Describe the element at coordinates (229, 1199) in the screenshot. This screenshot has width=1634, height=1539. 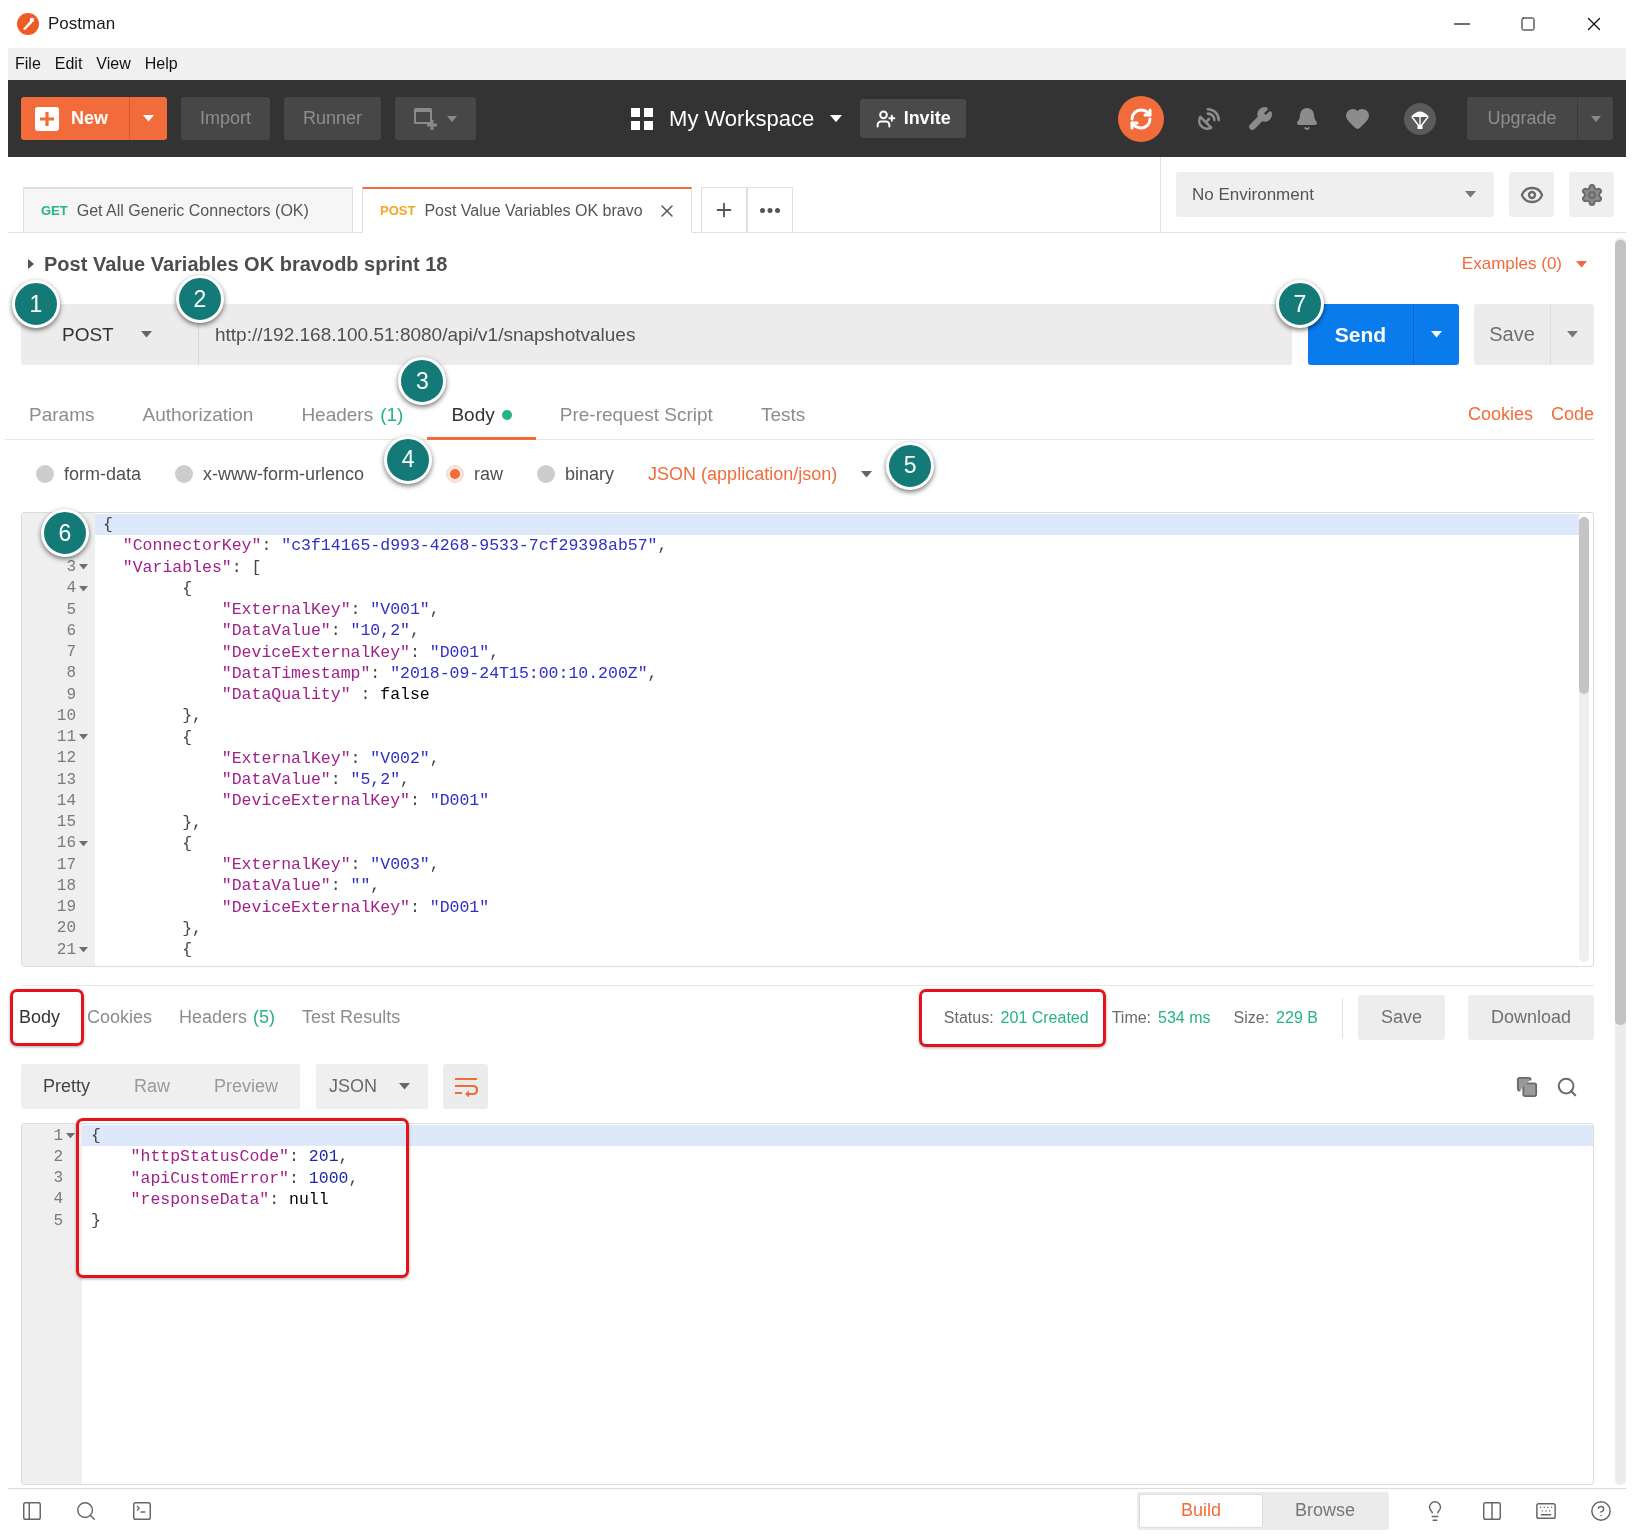
I see `code-line: "responseData": null` at that location.